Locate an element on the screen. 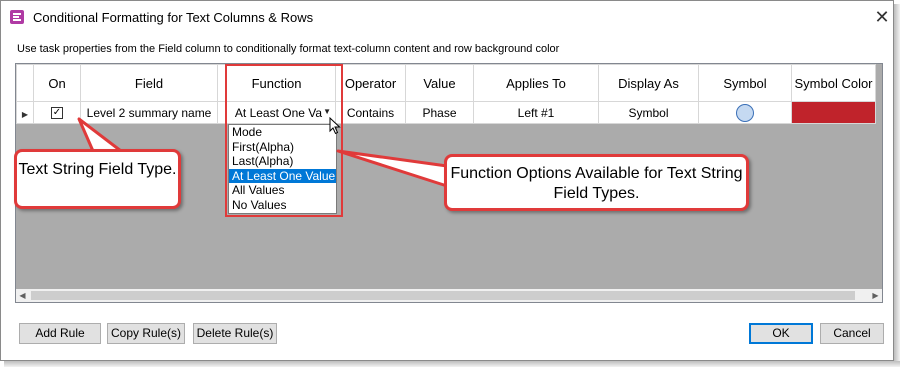 The height and width of the screenshot is (367, 900). symbol-color-swatch is located at coordinates (833, 112).